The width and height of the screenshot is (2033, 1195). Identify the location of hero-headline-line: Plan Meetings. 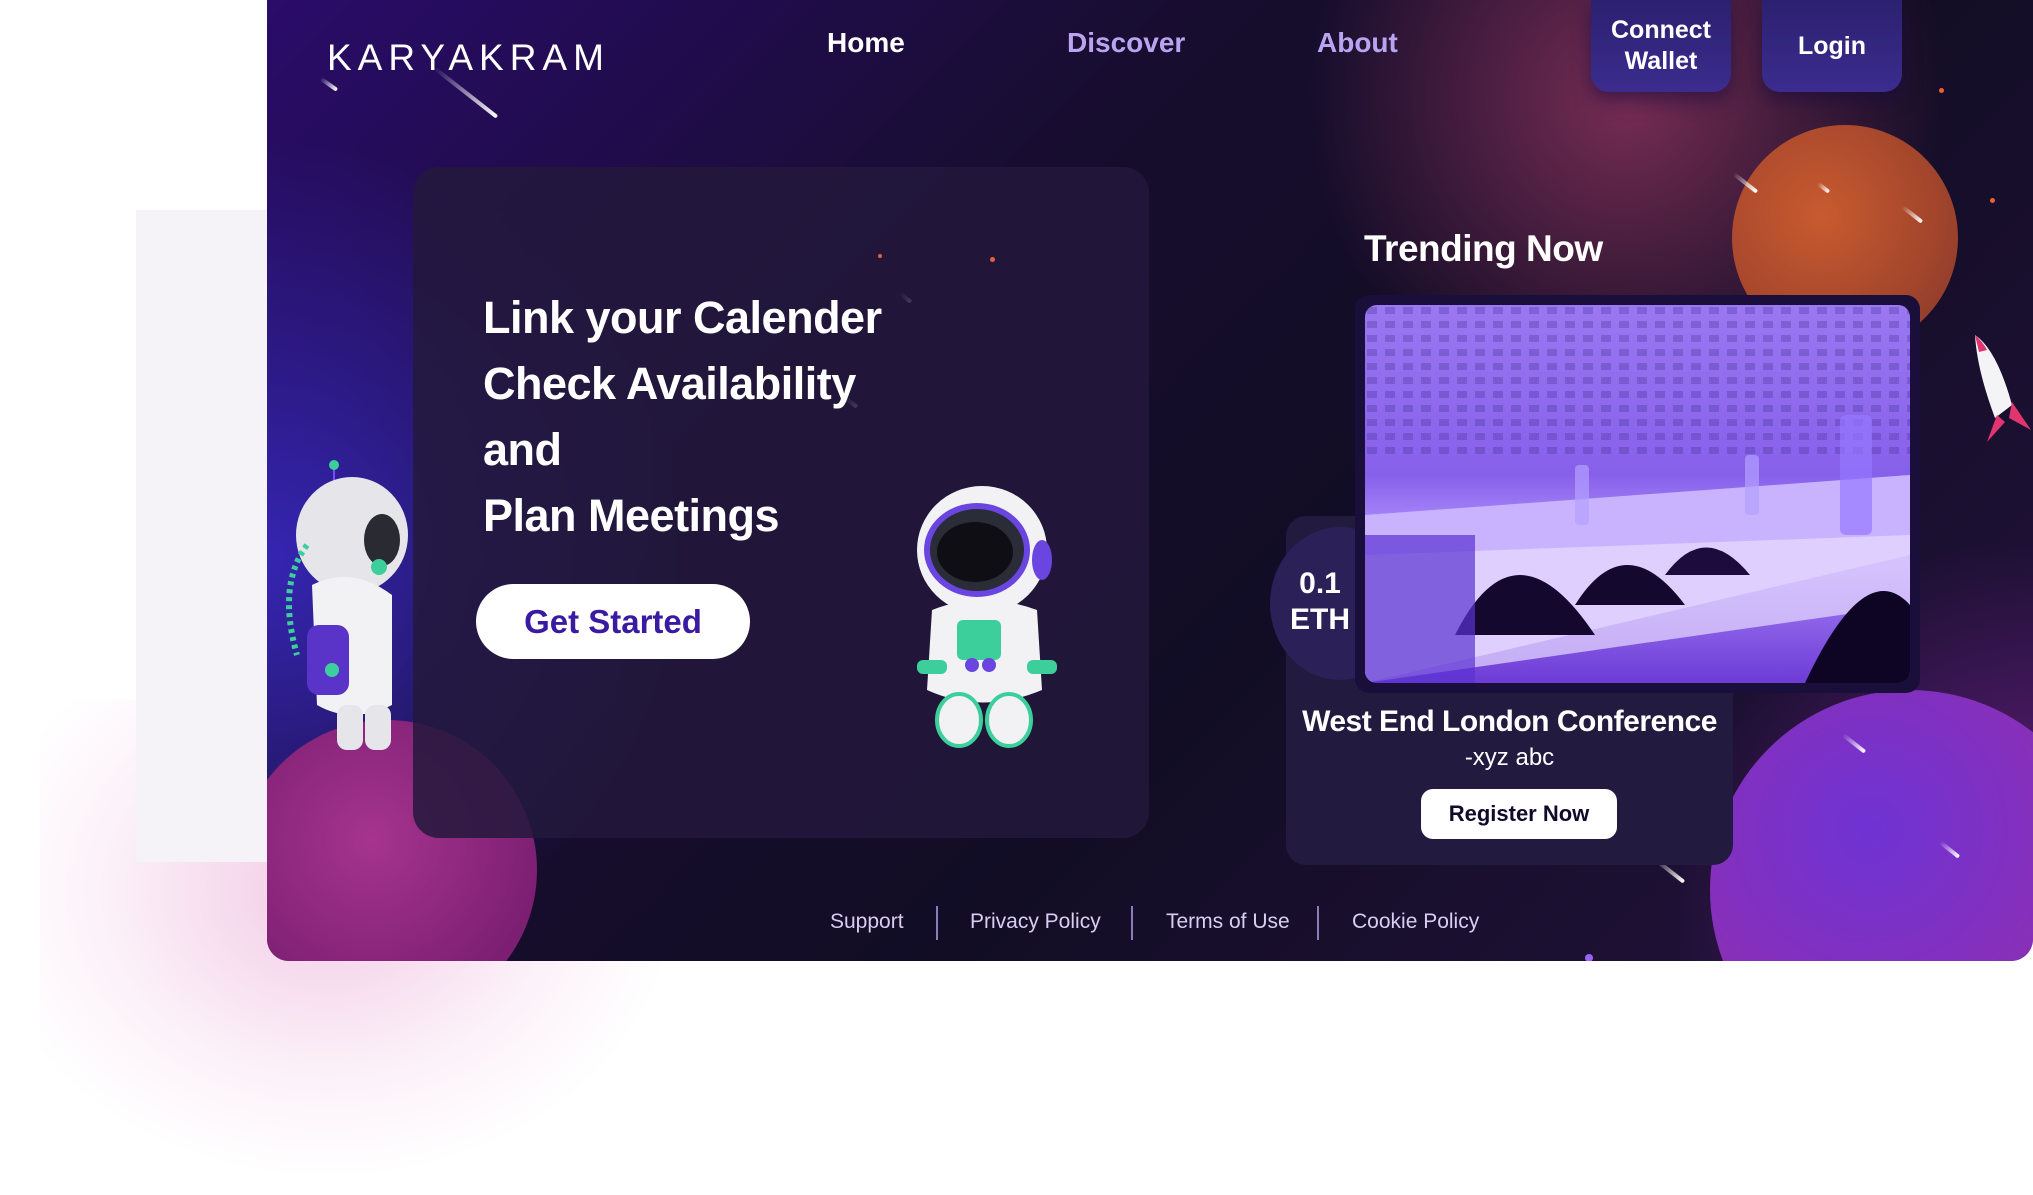
(631, 515).